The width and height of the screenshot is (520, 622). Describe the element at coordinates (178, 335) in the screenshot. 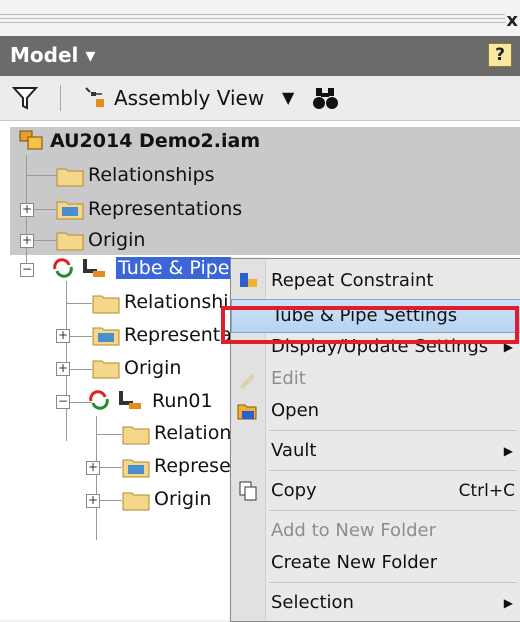

I see `tree-item-tp-representations: Representa` at that location.